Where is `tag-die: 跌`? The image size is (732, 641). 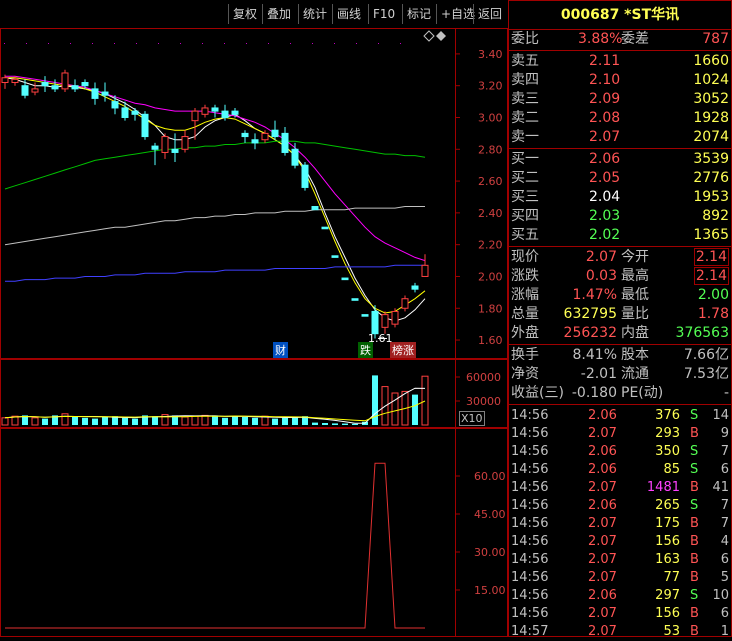
tag-die: 跌 is located at coordinates (365, 350).